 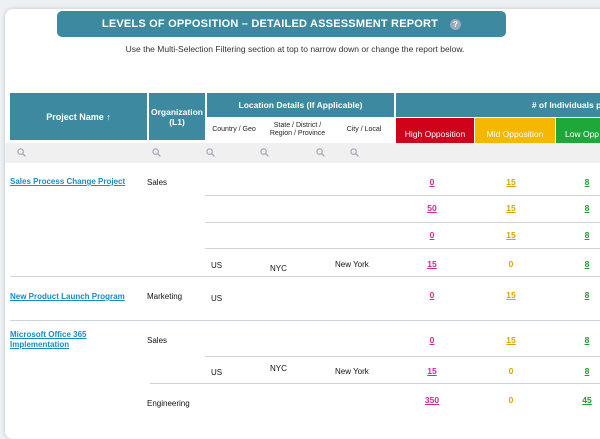 I want to click on project-link: Sales Process Change Project, so click(x=67, y=182).